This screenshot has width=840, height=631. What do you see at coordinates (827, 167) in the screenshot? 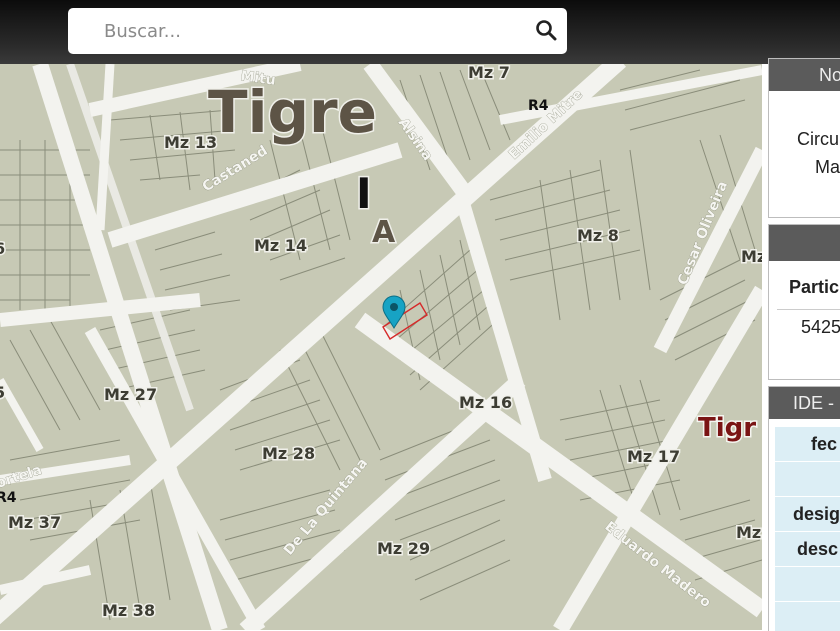
I see `panel-text: Ma` at bounding box center [827, 167].